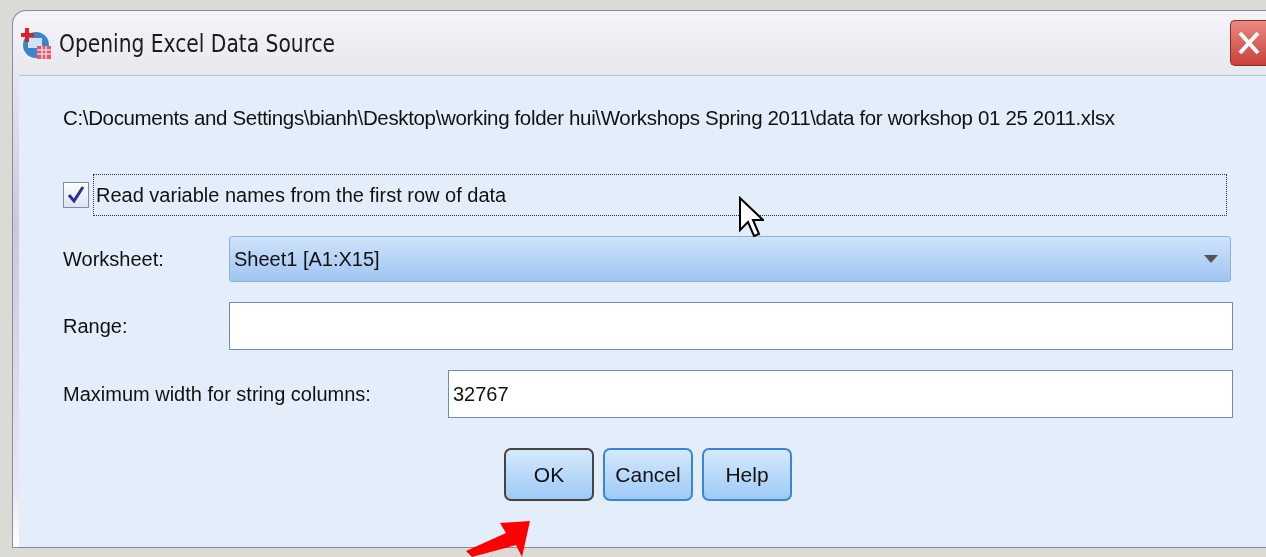  I want to click on dialog-button: Cancel, so click(648, 474).